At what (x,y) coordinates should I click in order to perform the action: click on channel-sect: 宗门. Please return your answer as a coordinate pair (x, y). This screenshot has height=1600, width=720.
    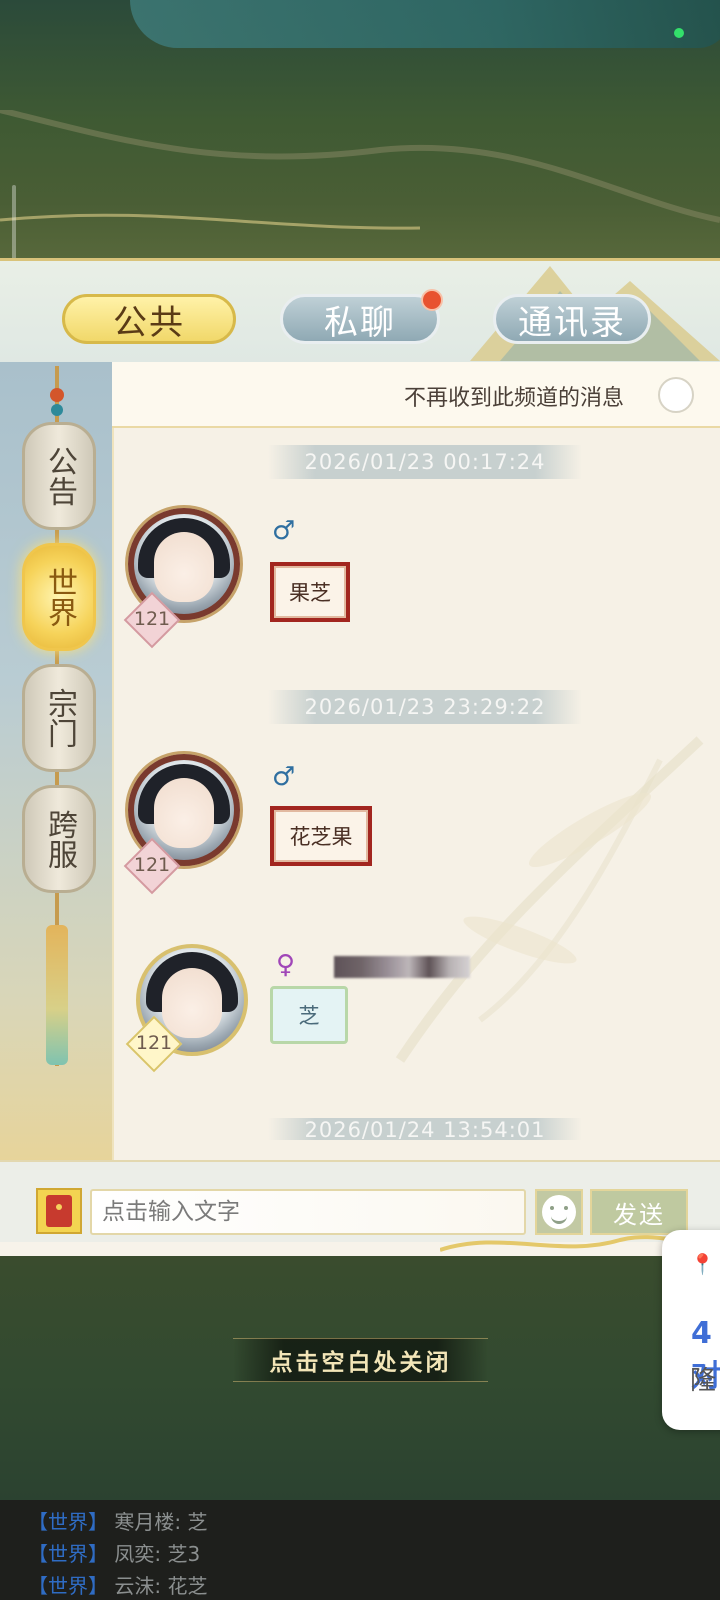
    Looking at the image, I should click on (59, 718).